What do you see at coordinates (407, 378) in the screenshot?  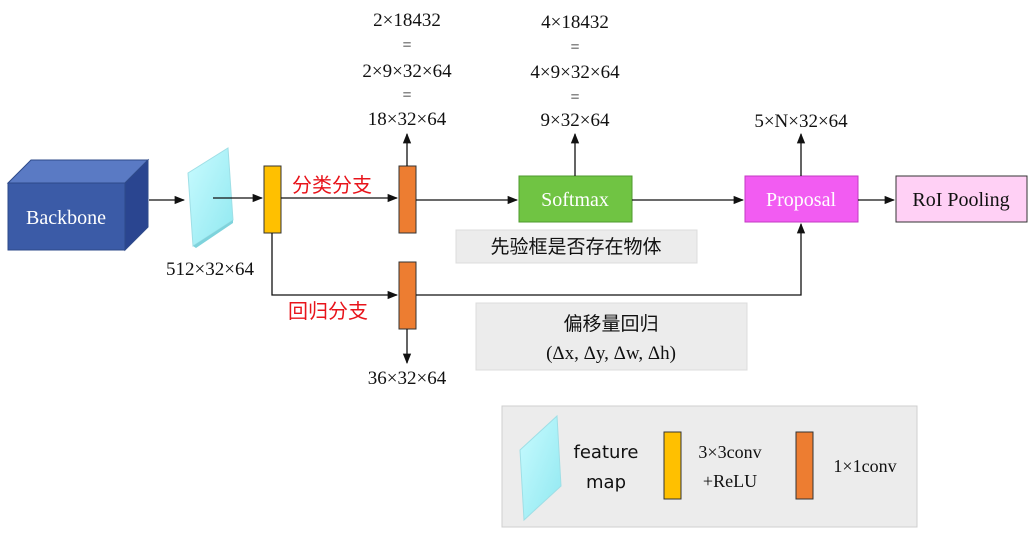 I see `reg-out: 36×32×64` at bounding box center [407, 378].